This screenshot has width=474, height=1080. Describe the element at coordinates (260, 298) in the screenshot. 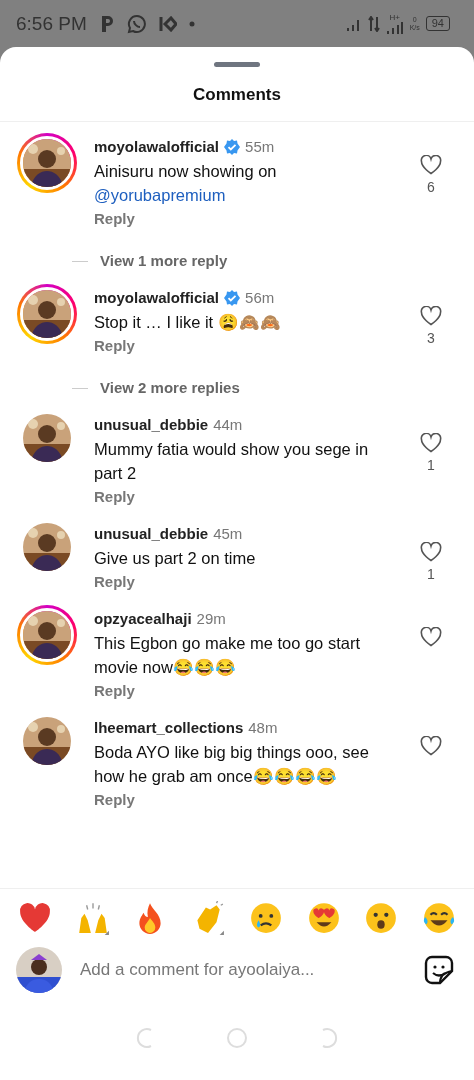

I see `comment-time: 56m` at that location.